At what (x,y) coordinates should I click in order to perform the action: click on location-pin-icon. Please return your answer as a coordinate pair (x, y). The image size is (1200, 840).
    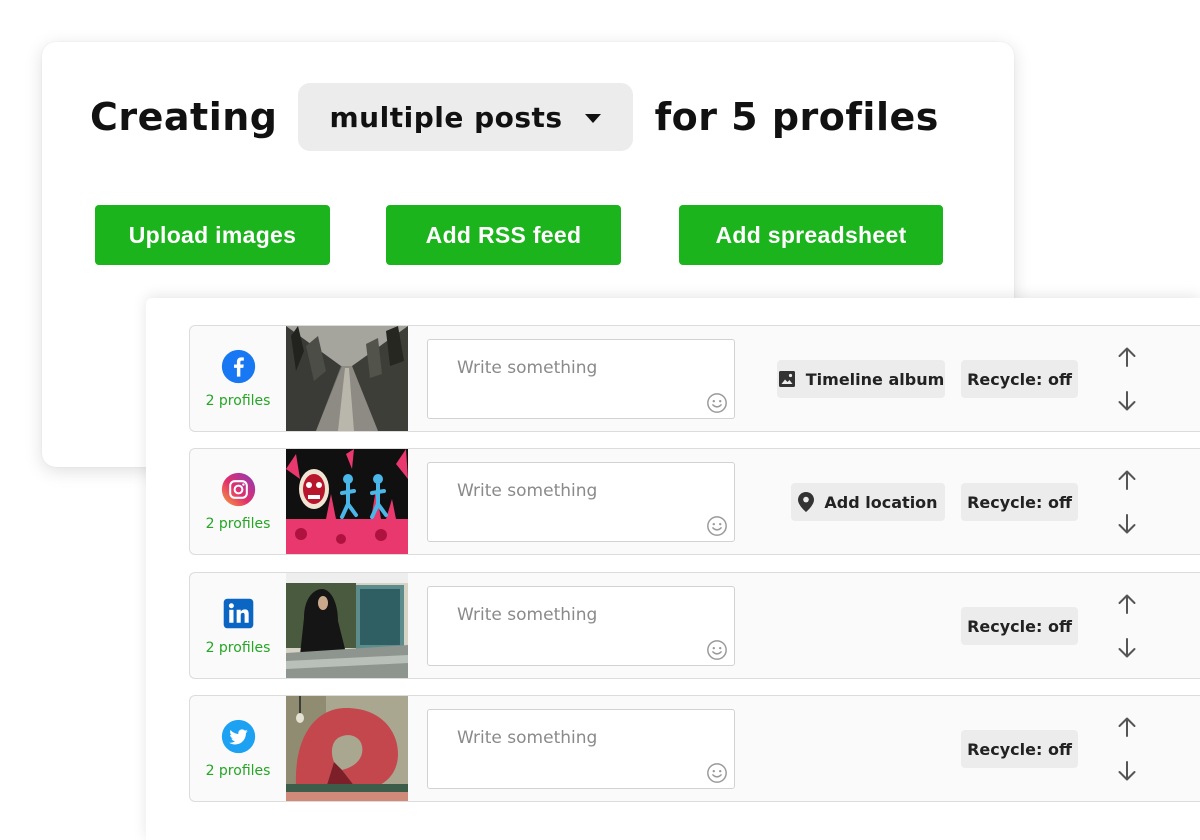
    Looking at the image, I should click on (806, 502).